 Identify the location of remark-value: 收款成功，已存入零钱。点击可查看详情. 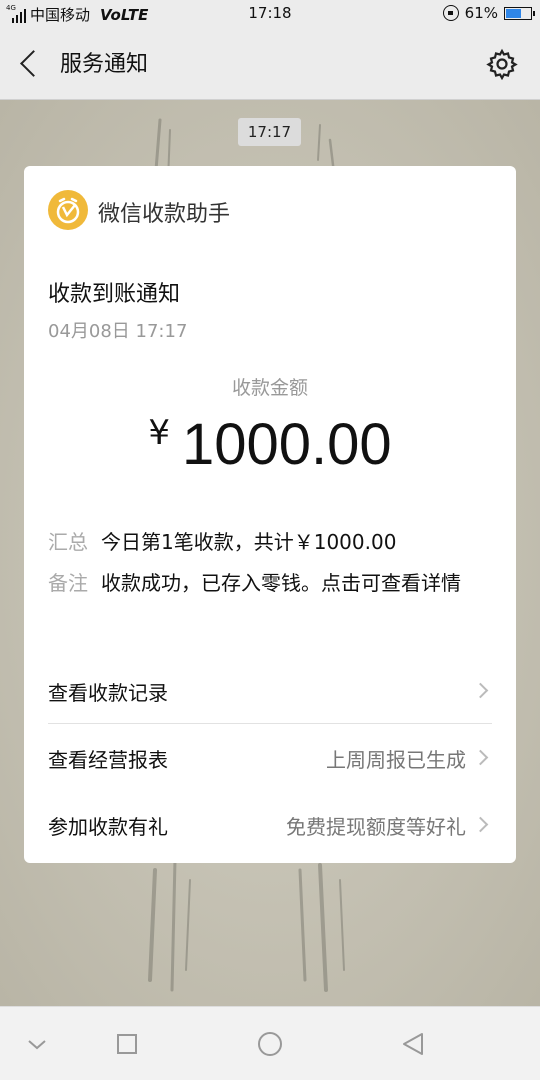
(281, 583).